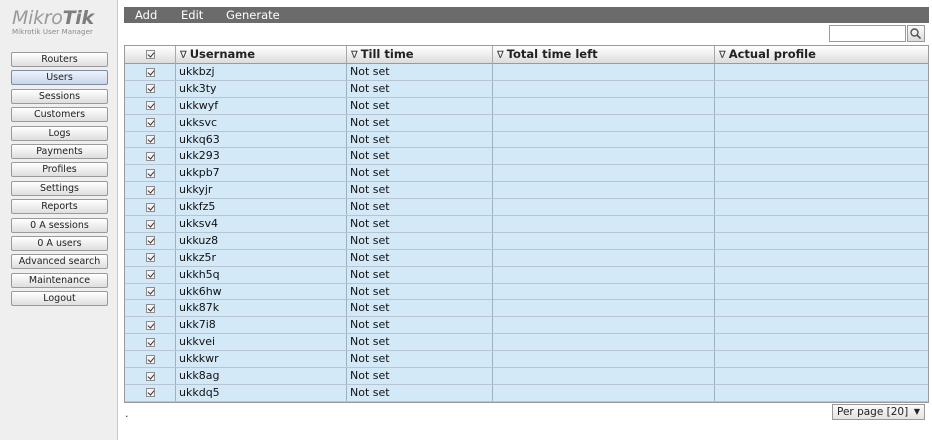 This screenshot has width=932, height=440. I want to click on table-row: ukkz5r Not set, so click(526, 258).